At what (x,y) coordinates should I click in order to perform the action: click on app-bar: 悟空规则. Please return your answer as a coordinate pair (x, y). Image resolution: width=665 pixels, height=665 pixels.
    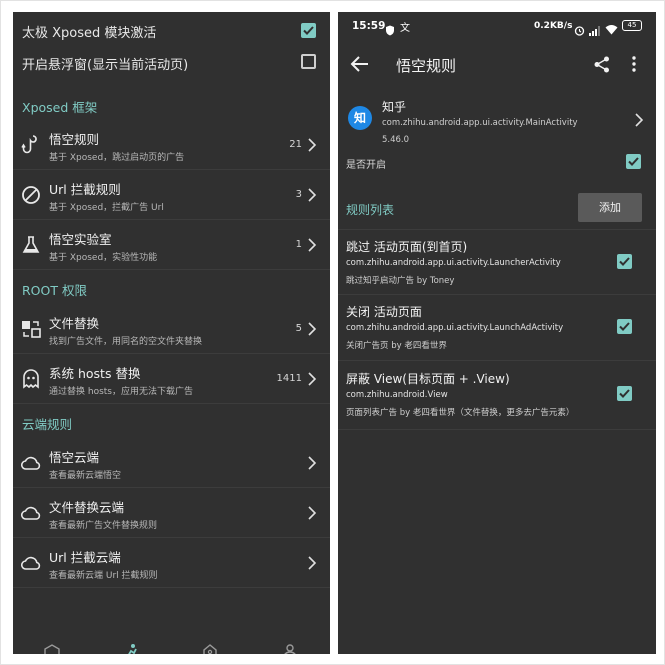
    Looking at the image, I should click on (497, 65).